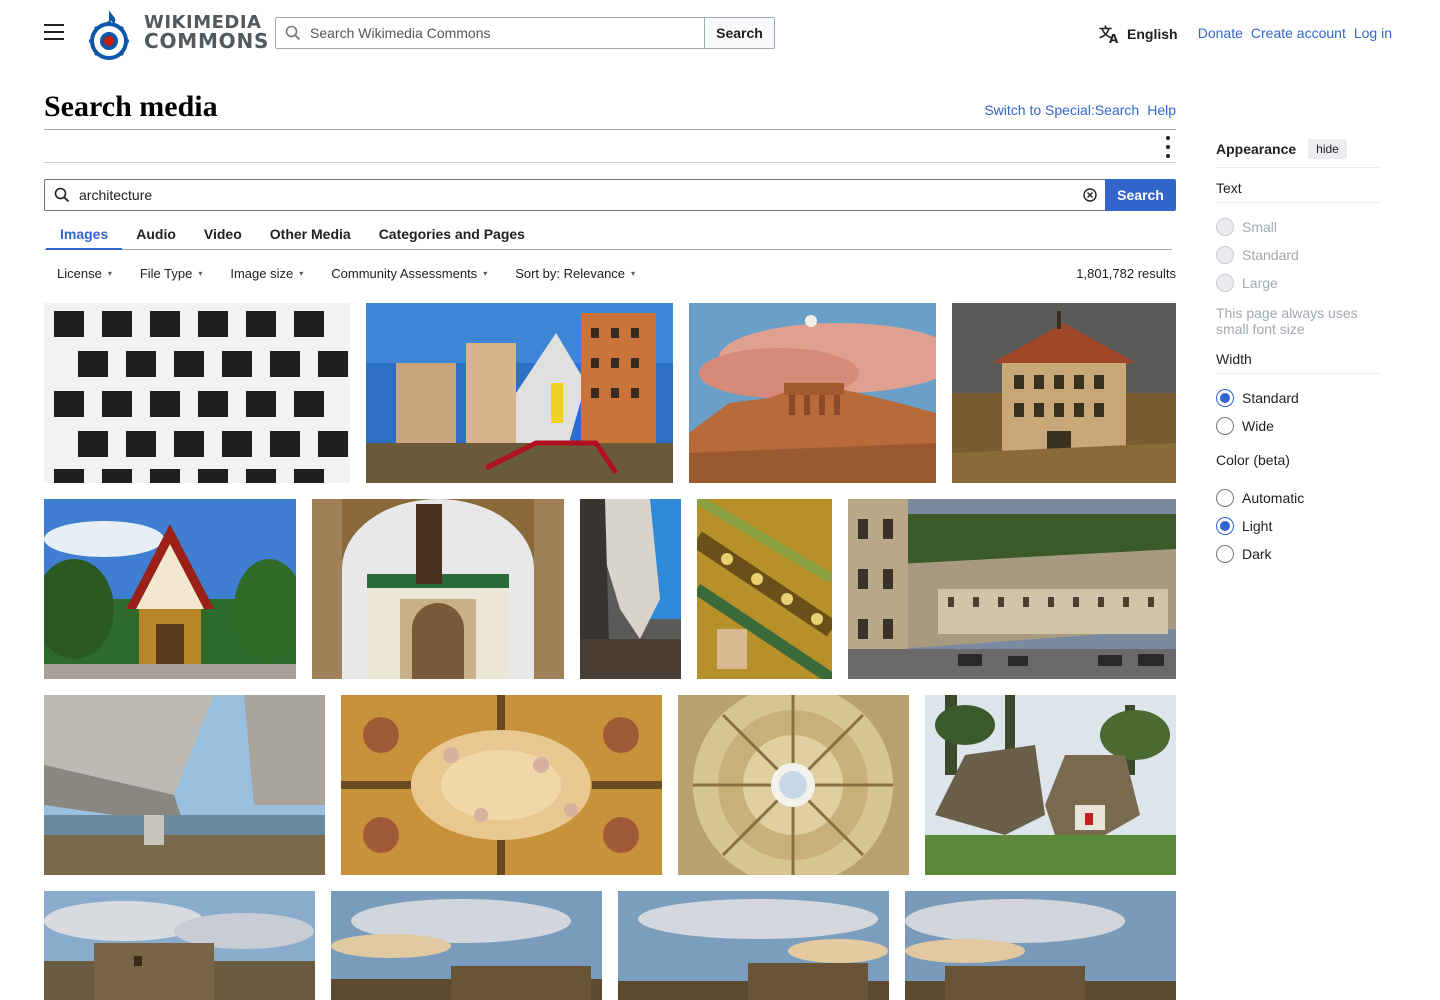 The width and height of the screenshot is (1440, 1000). I want to click on language-icon: 文A, so click(1109, 34).